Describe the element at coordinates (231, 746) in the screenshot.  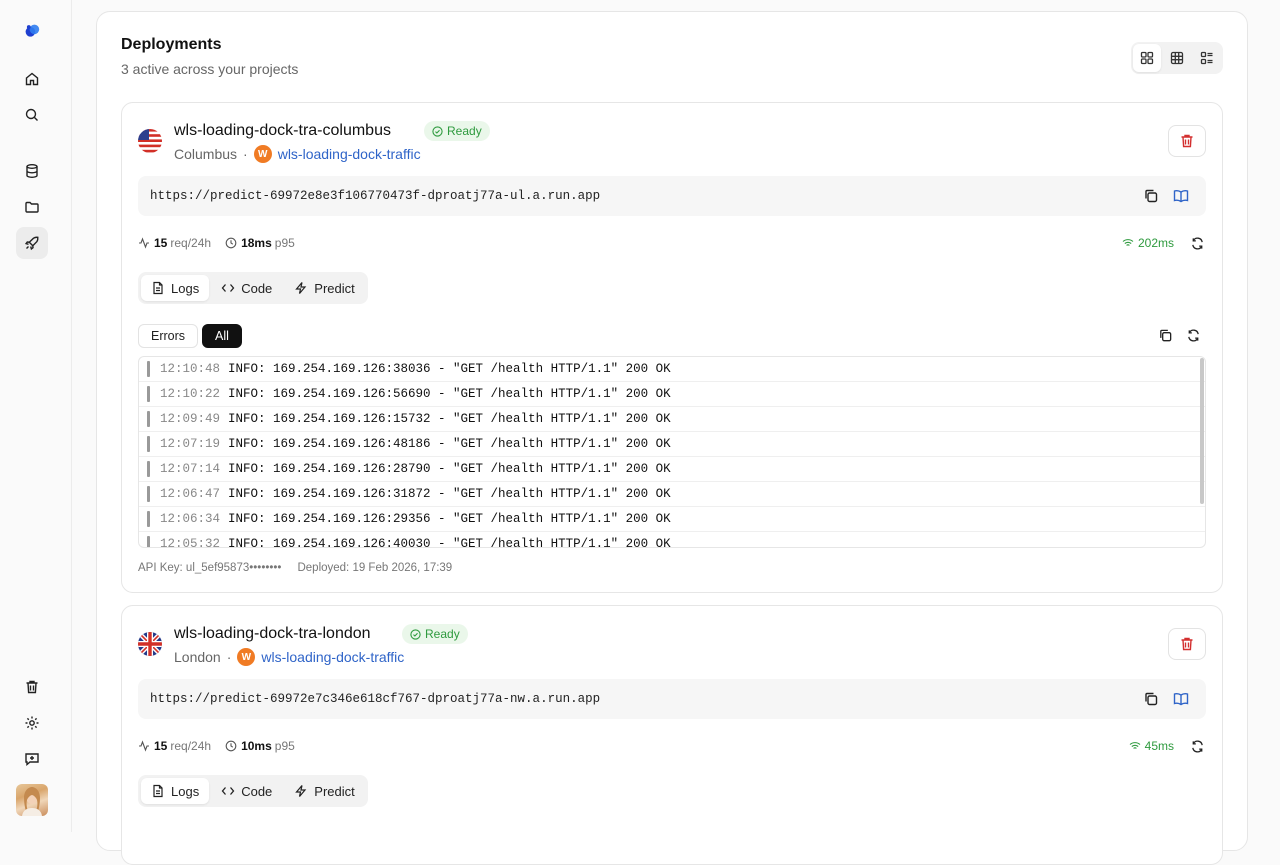
I see `clock-icon` at that location.